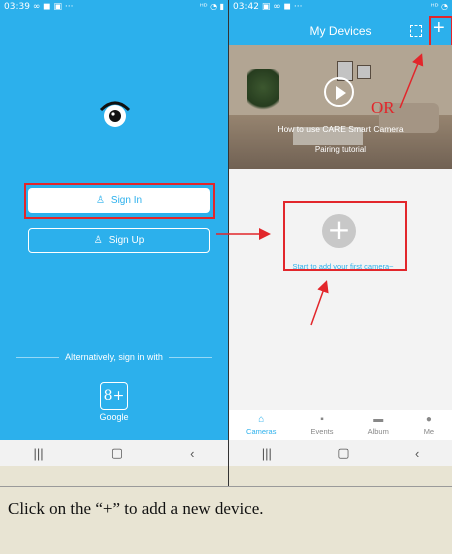 This screenshot has height=554, width=452. I want to click on google-plus-icon: 8+, so click(114, 396).